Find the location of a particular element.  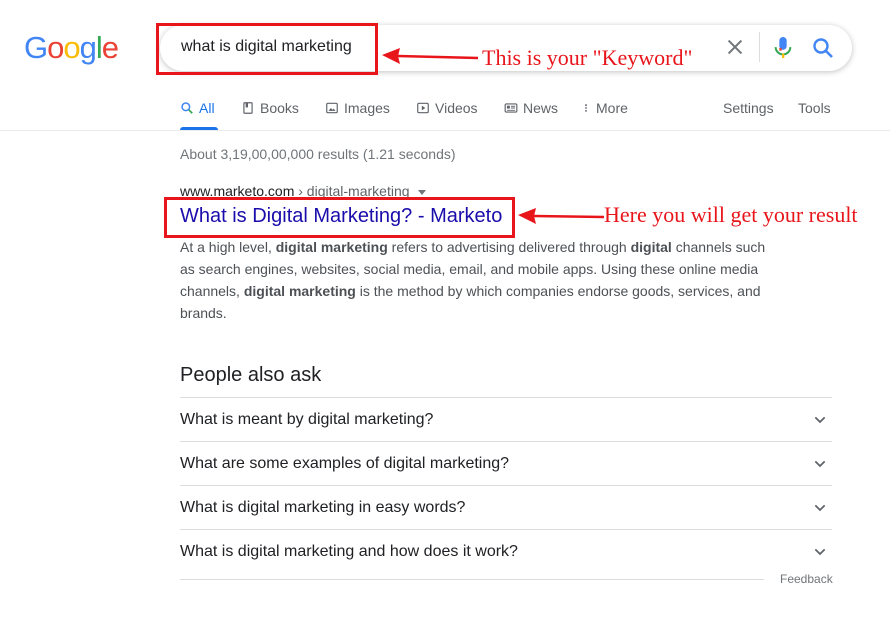

tab-videos: Videos is located at coordinates (447, 108).